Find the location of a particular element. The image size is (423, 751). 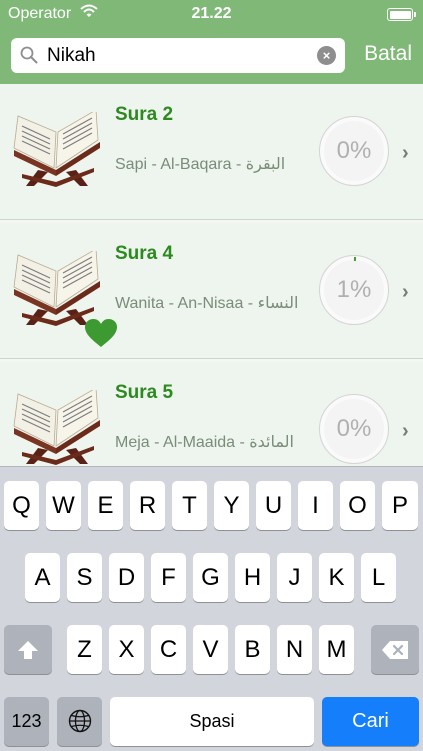

clear-icon: × is located at coordinates (326, 55).